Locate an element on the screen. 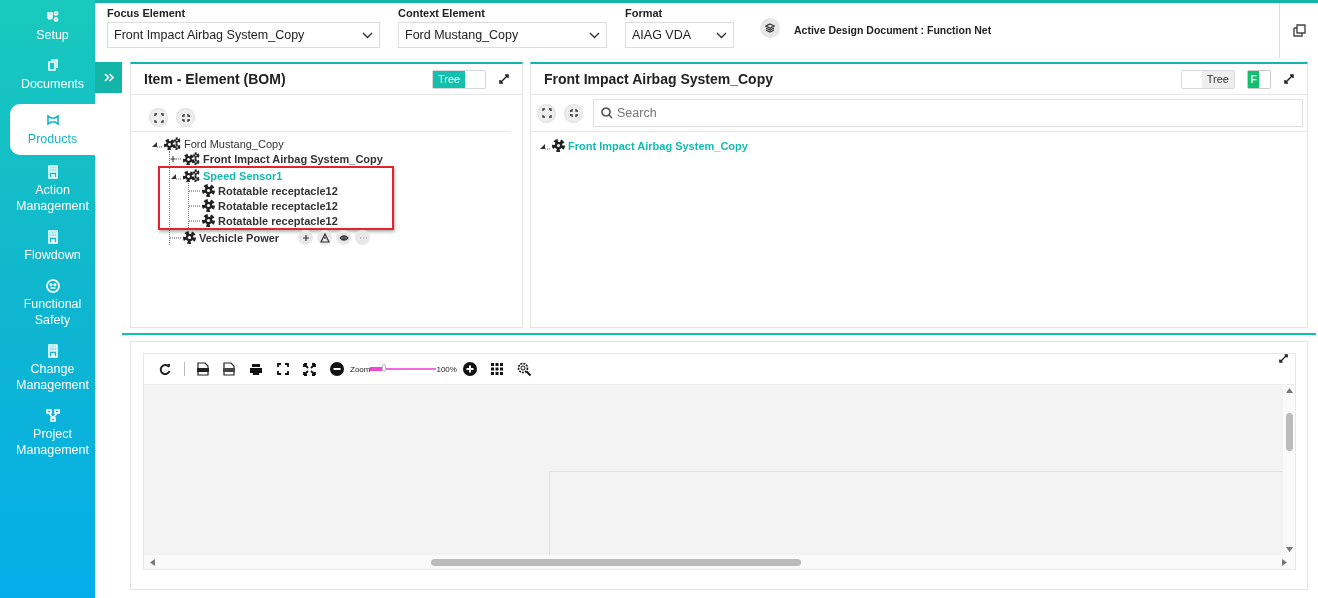 The height and width of the screenshot is (598, 1318). warning-icon is located at coordinates (324, 237).